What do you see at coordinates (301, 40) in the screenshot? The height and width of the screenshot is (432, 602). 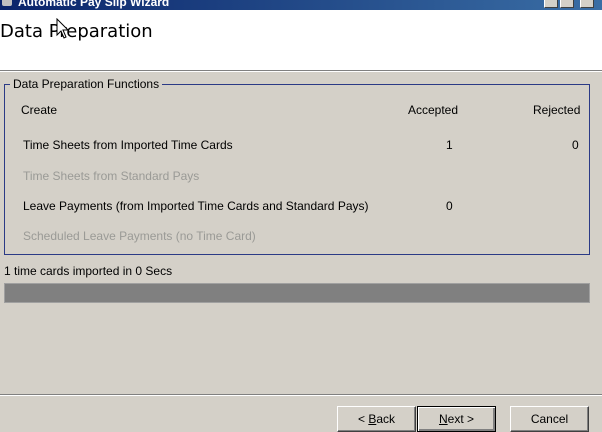 I see `wizard-header: Data Preparation` at bounding box center [301, 40].